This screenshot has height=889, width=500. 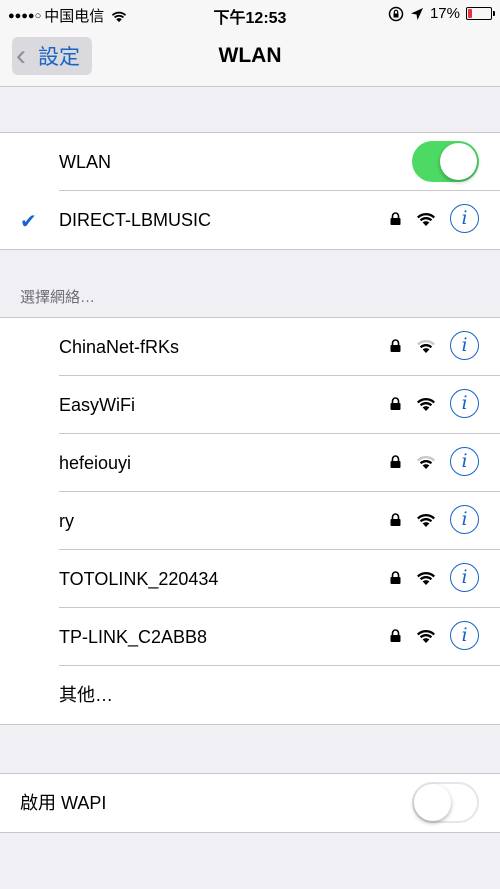 I want to click on network-row: TP-LINK_C2ABB8 i, so click(x=250, y=637).